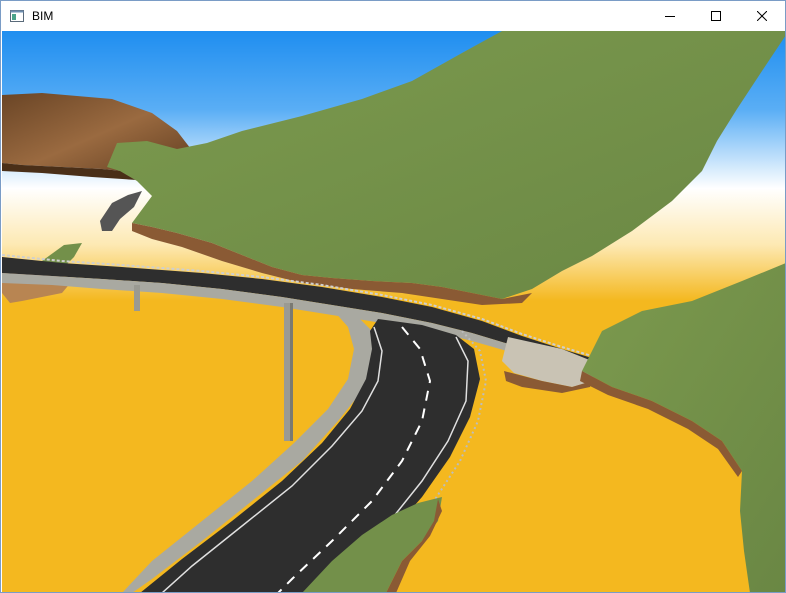  I want to click on application-window-icon, so click(17, 16).